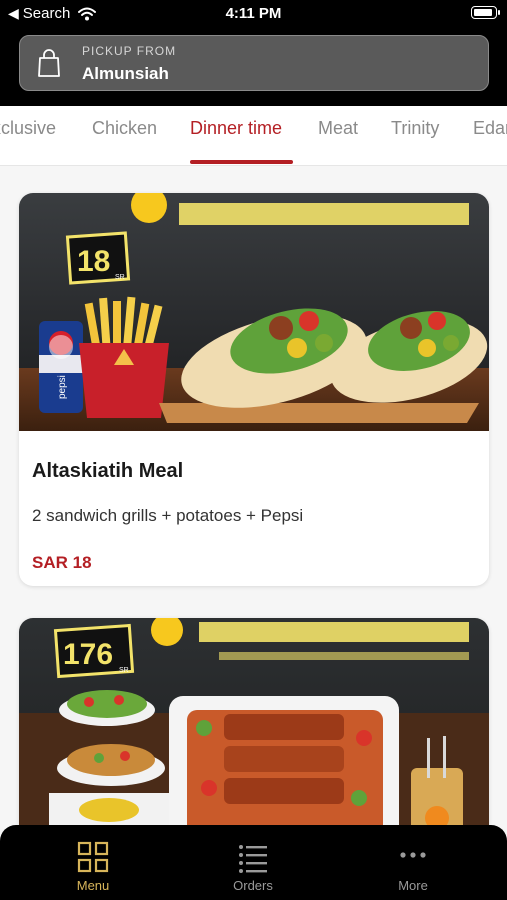  I want to click on price-badge-18: 18 SR, so click(98, 258).